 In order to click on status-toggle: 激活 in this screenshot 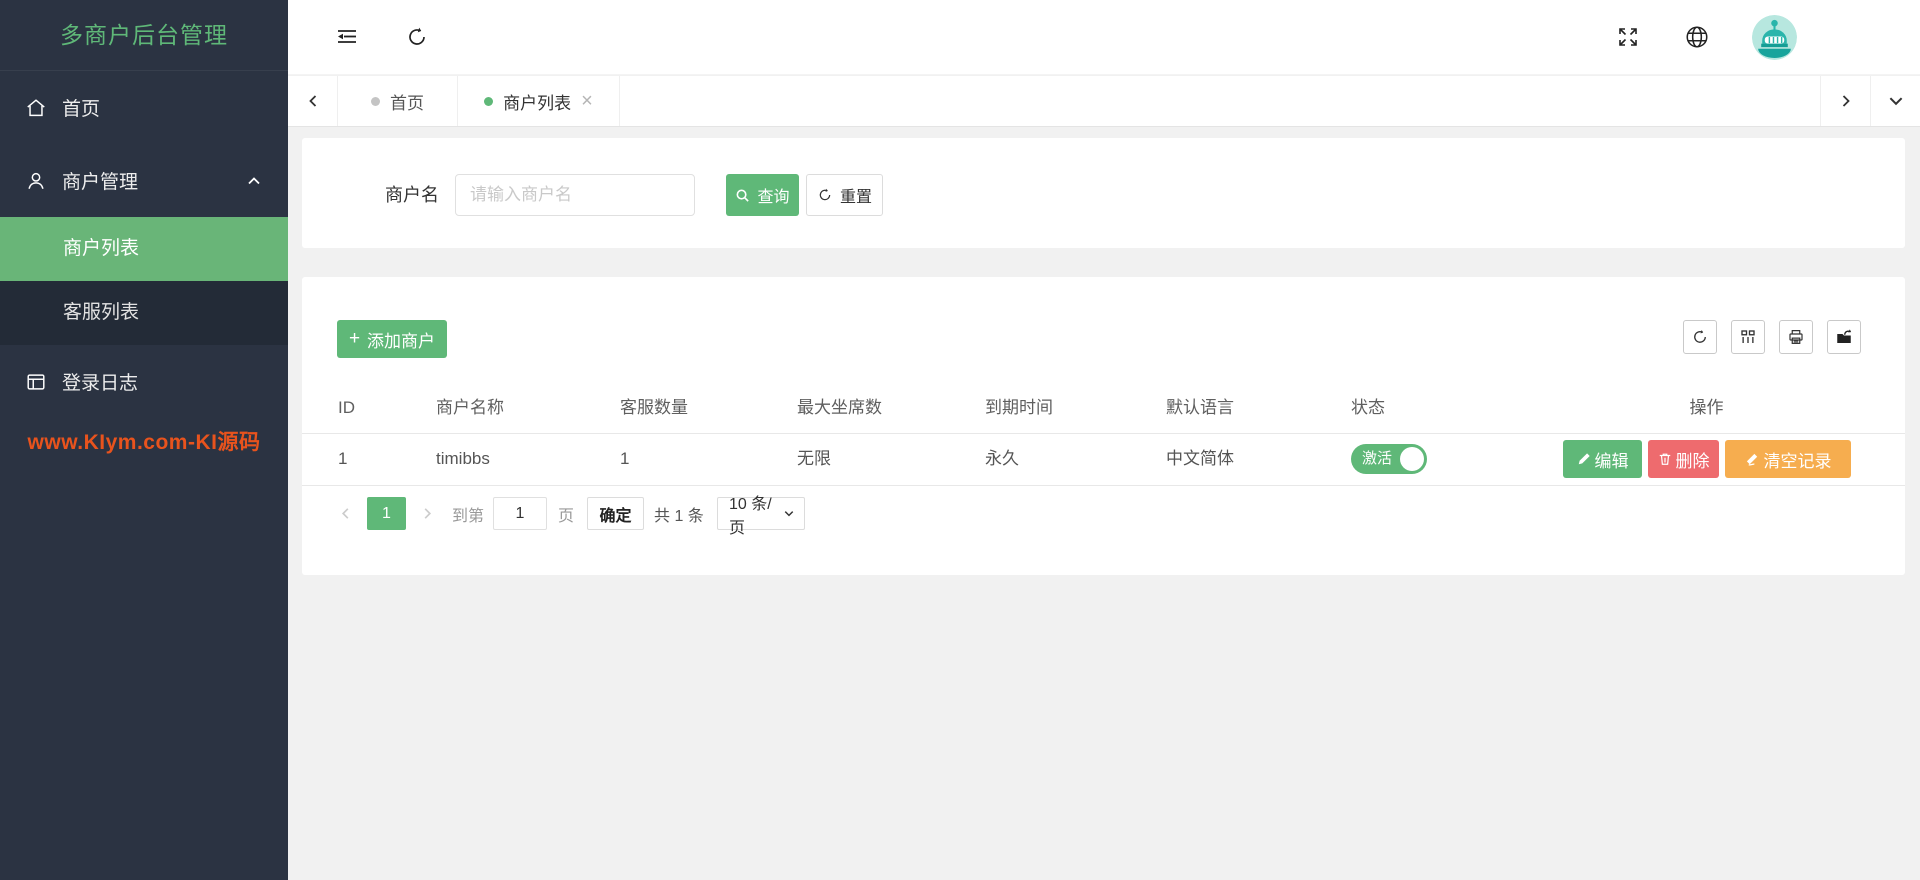, I will do `click(1389, 459)`.